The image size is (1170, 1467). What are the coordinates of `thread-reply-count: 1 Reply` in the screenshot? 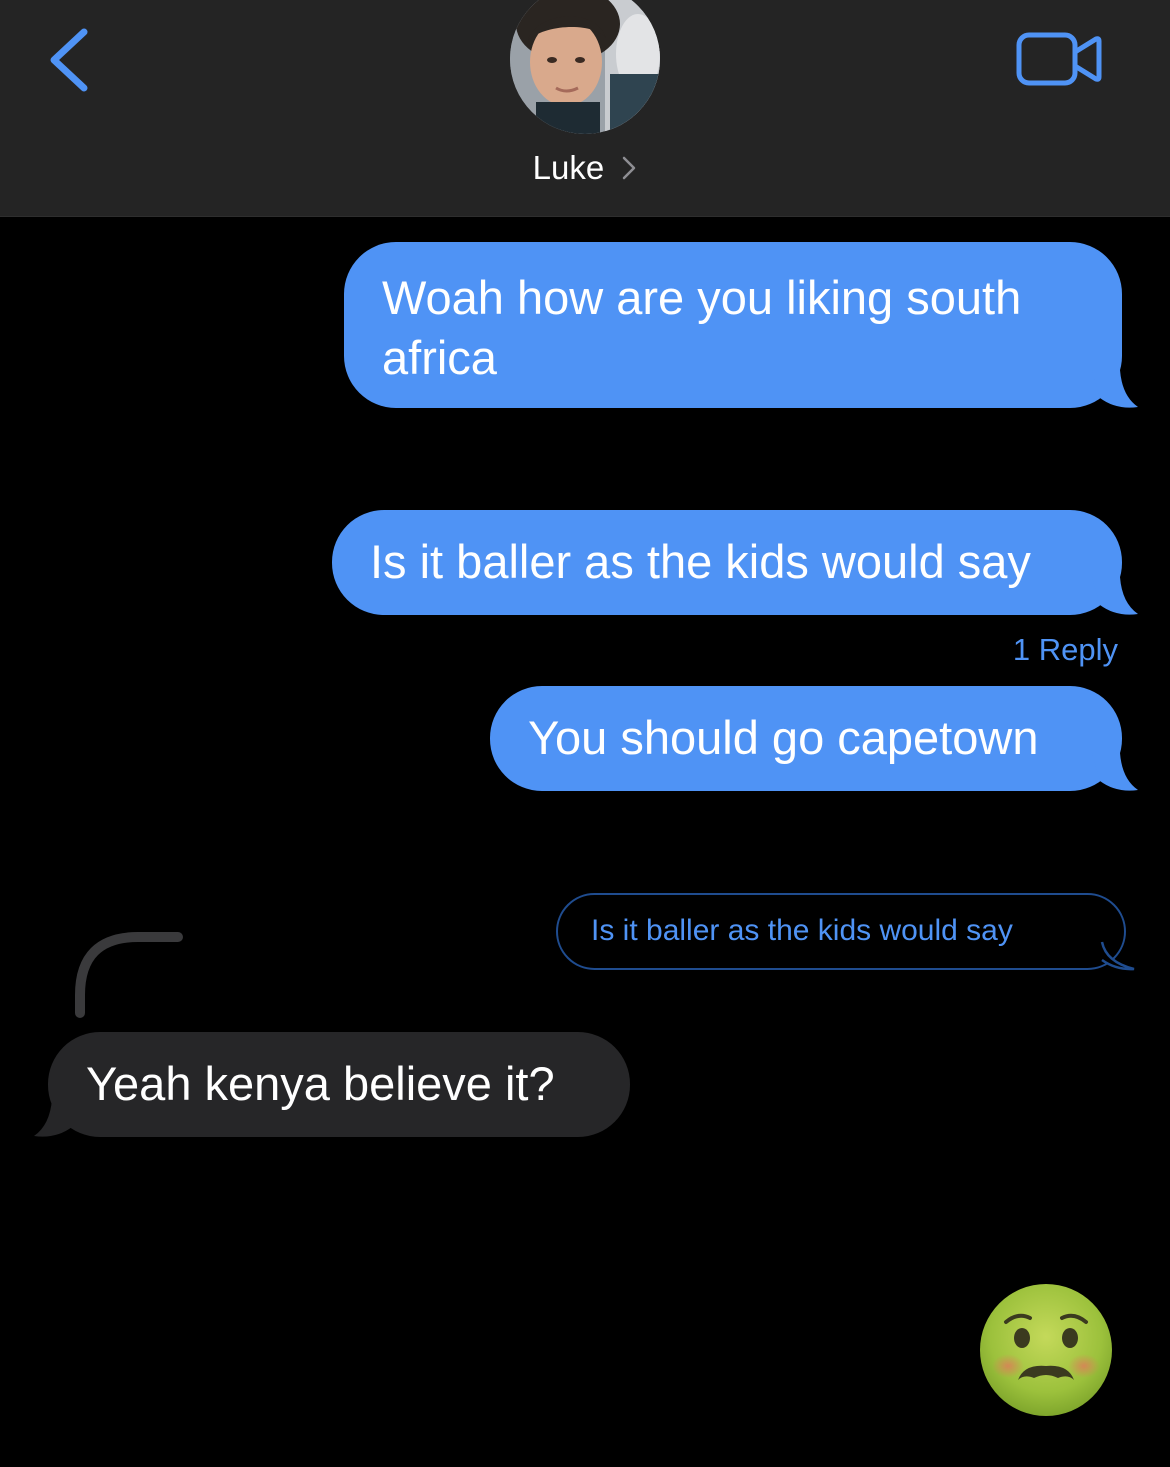 It's located at (1065, 650).